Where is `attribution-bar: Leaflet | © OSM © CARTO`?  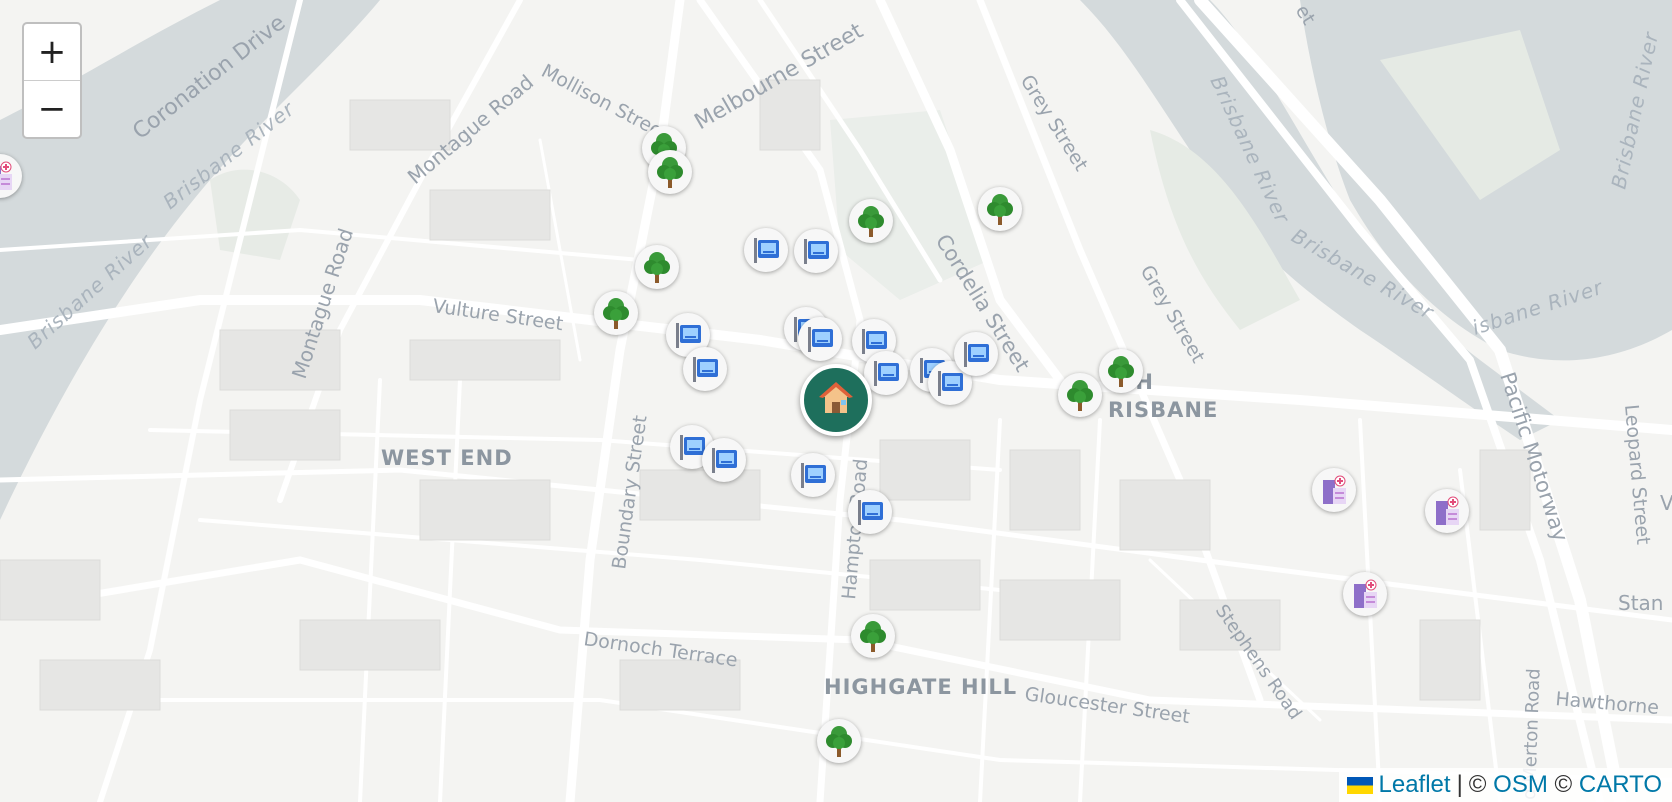
attribution-bar: Leaflet | © OSM © CARTO is located at coordinates (1505, 785).